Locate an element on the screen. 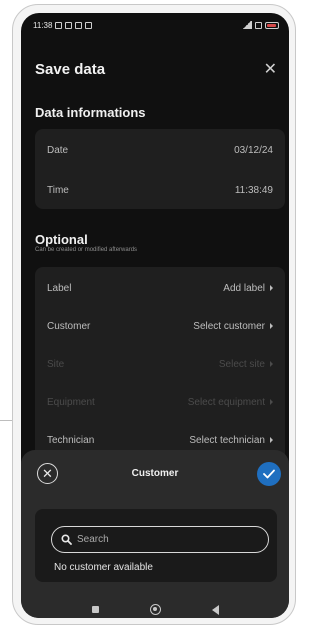 The height and width of the screenshot is (629, 320). site-value: Select site is located at coordinates (246, 364).